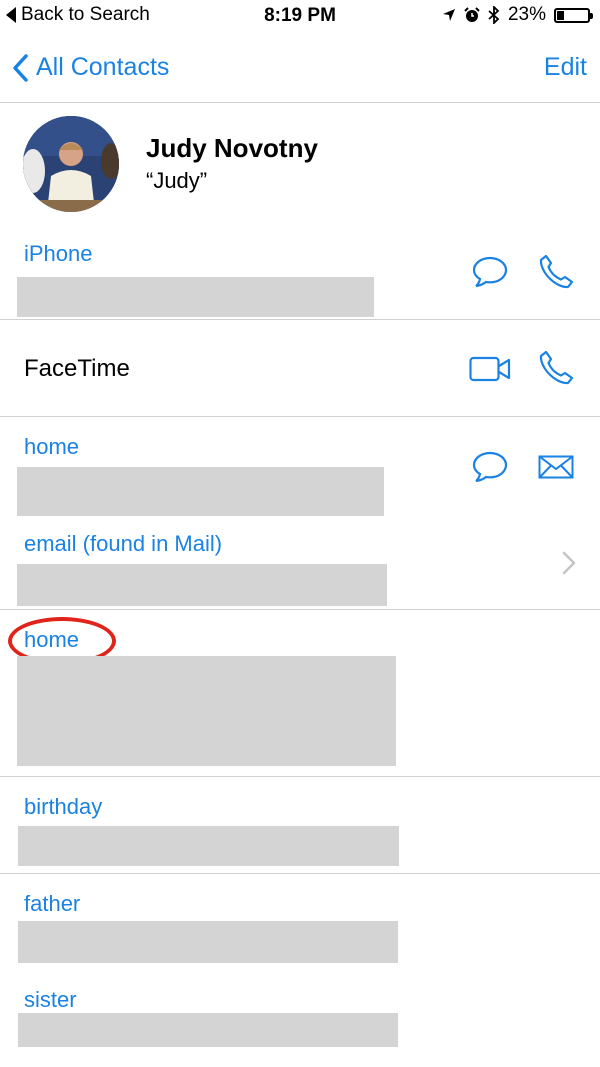  I want to click on birthday-label: birthday, so click(63, 806).